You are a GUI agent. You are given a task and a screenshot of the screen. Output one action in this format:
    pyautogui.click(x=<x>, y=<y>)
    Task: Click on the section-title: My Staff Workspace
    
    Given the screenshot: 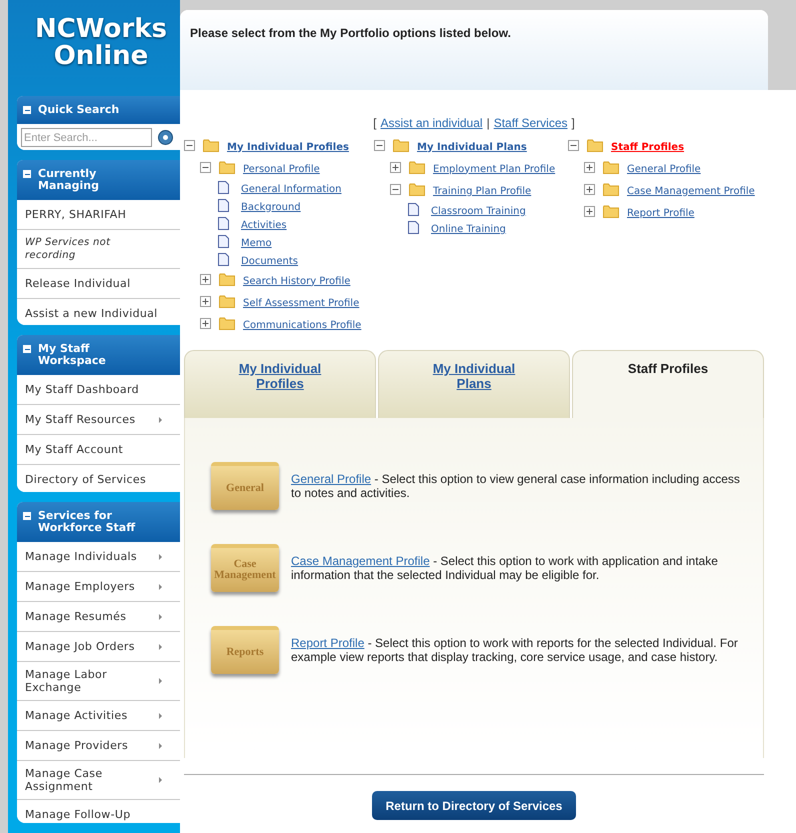 What is the action you would take?
    pyautogui.click(x=72, y=355)
    